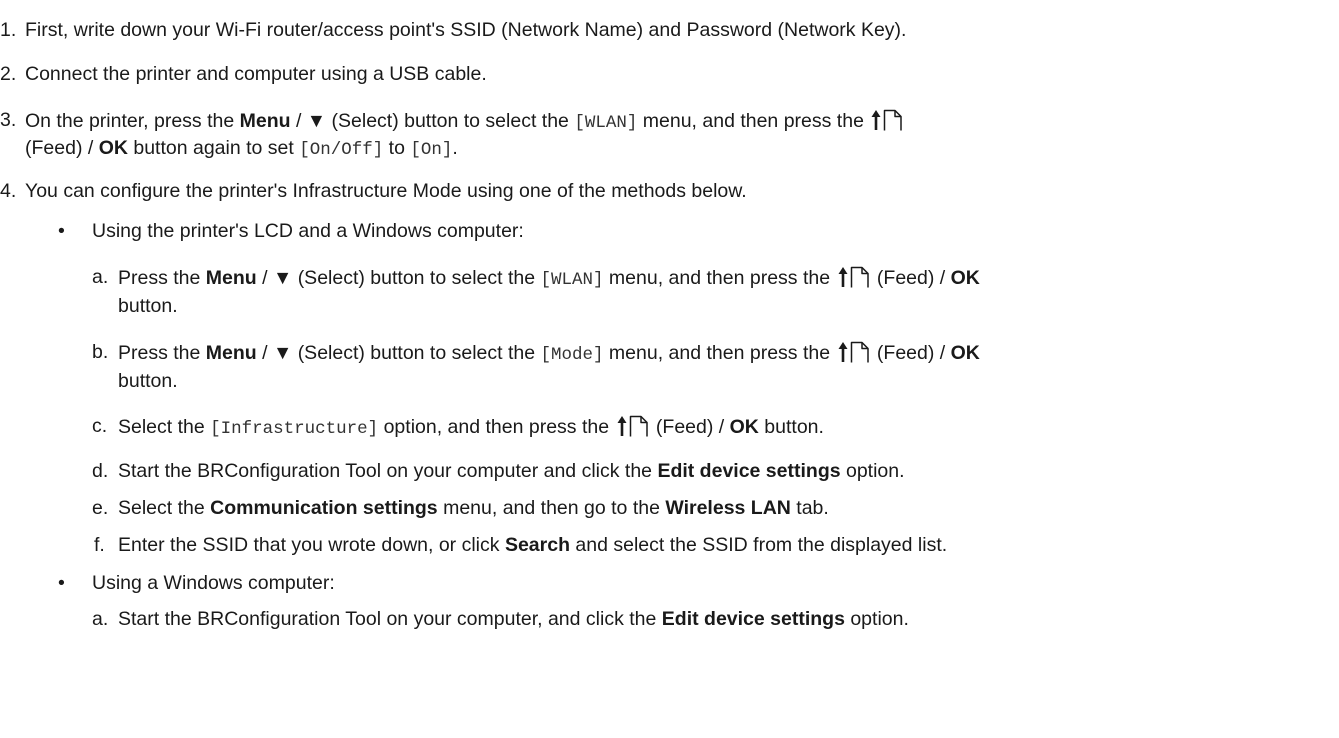 This screenshot has width=1339, height=738. What do you see at coordinates (213, 148) in the screenshot?
I see `text: button again to set` at bounding box center [213, 148].